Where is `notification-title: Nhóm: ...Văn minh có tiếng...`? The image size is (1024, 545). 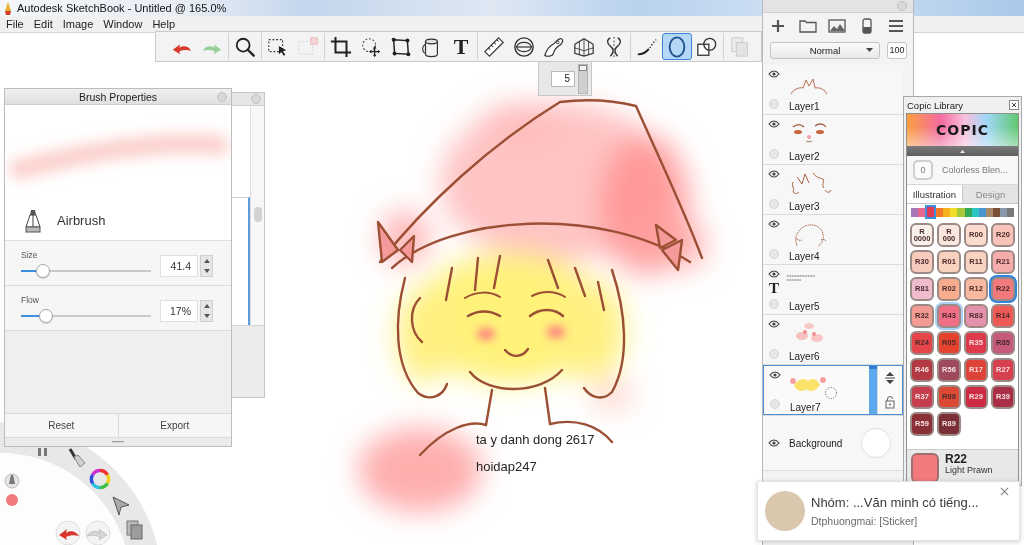
notification-title: Nhóm: ...Văn minh có tiếng... is located at coordinates (895, 502).